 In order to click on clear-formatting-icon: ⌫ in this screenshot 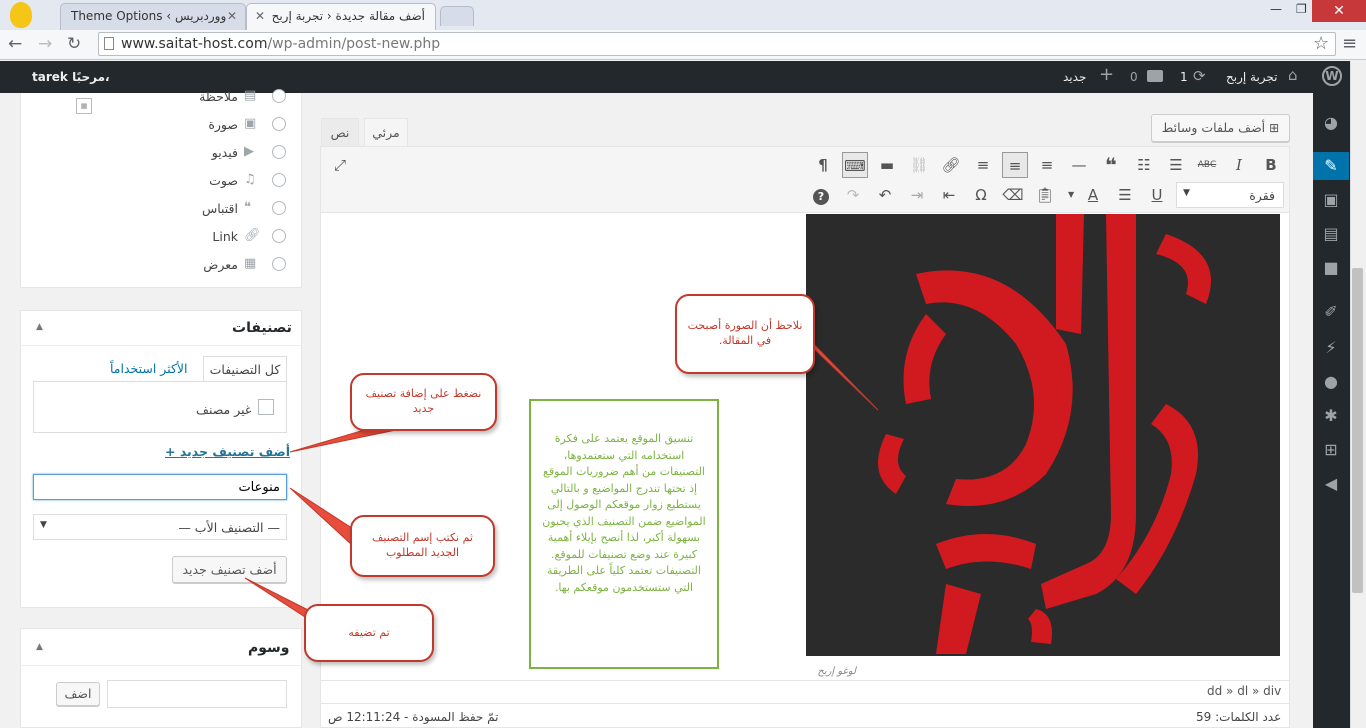, I will do `click(1013, 195)`.